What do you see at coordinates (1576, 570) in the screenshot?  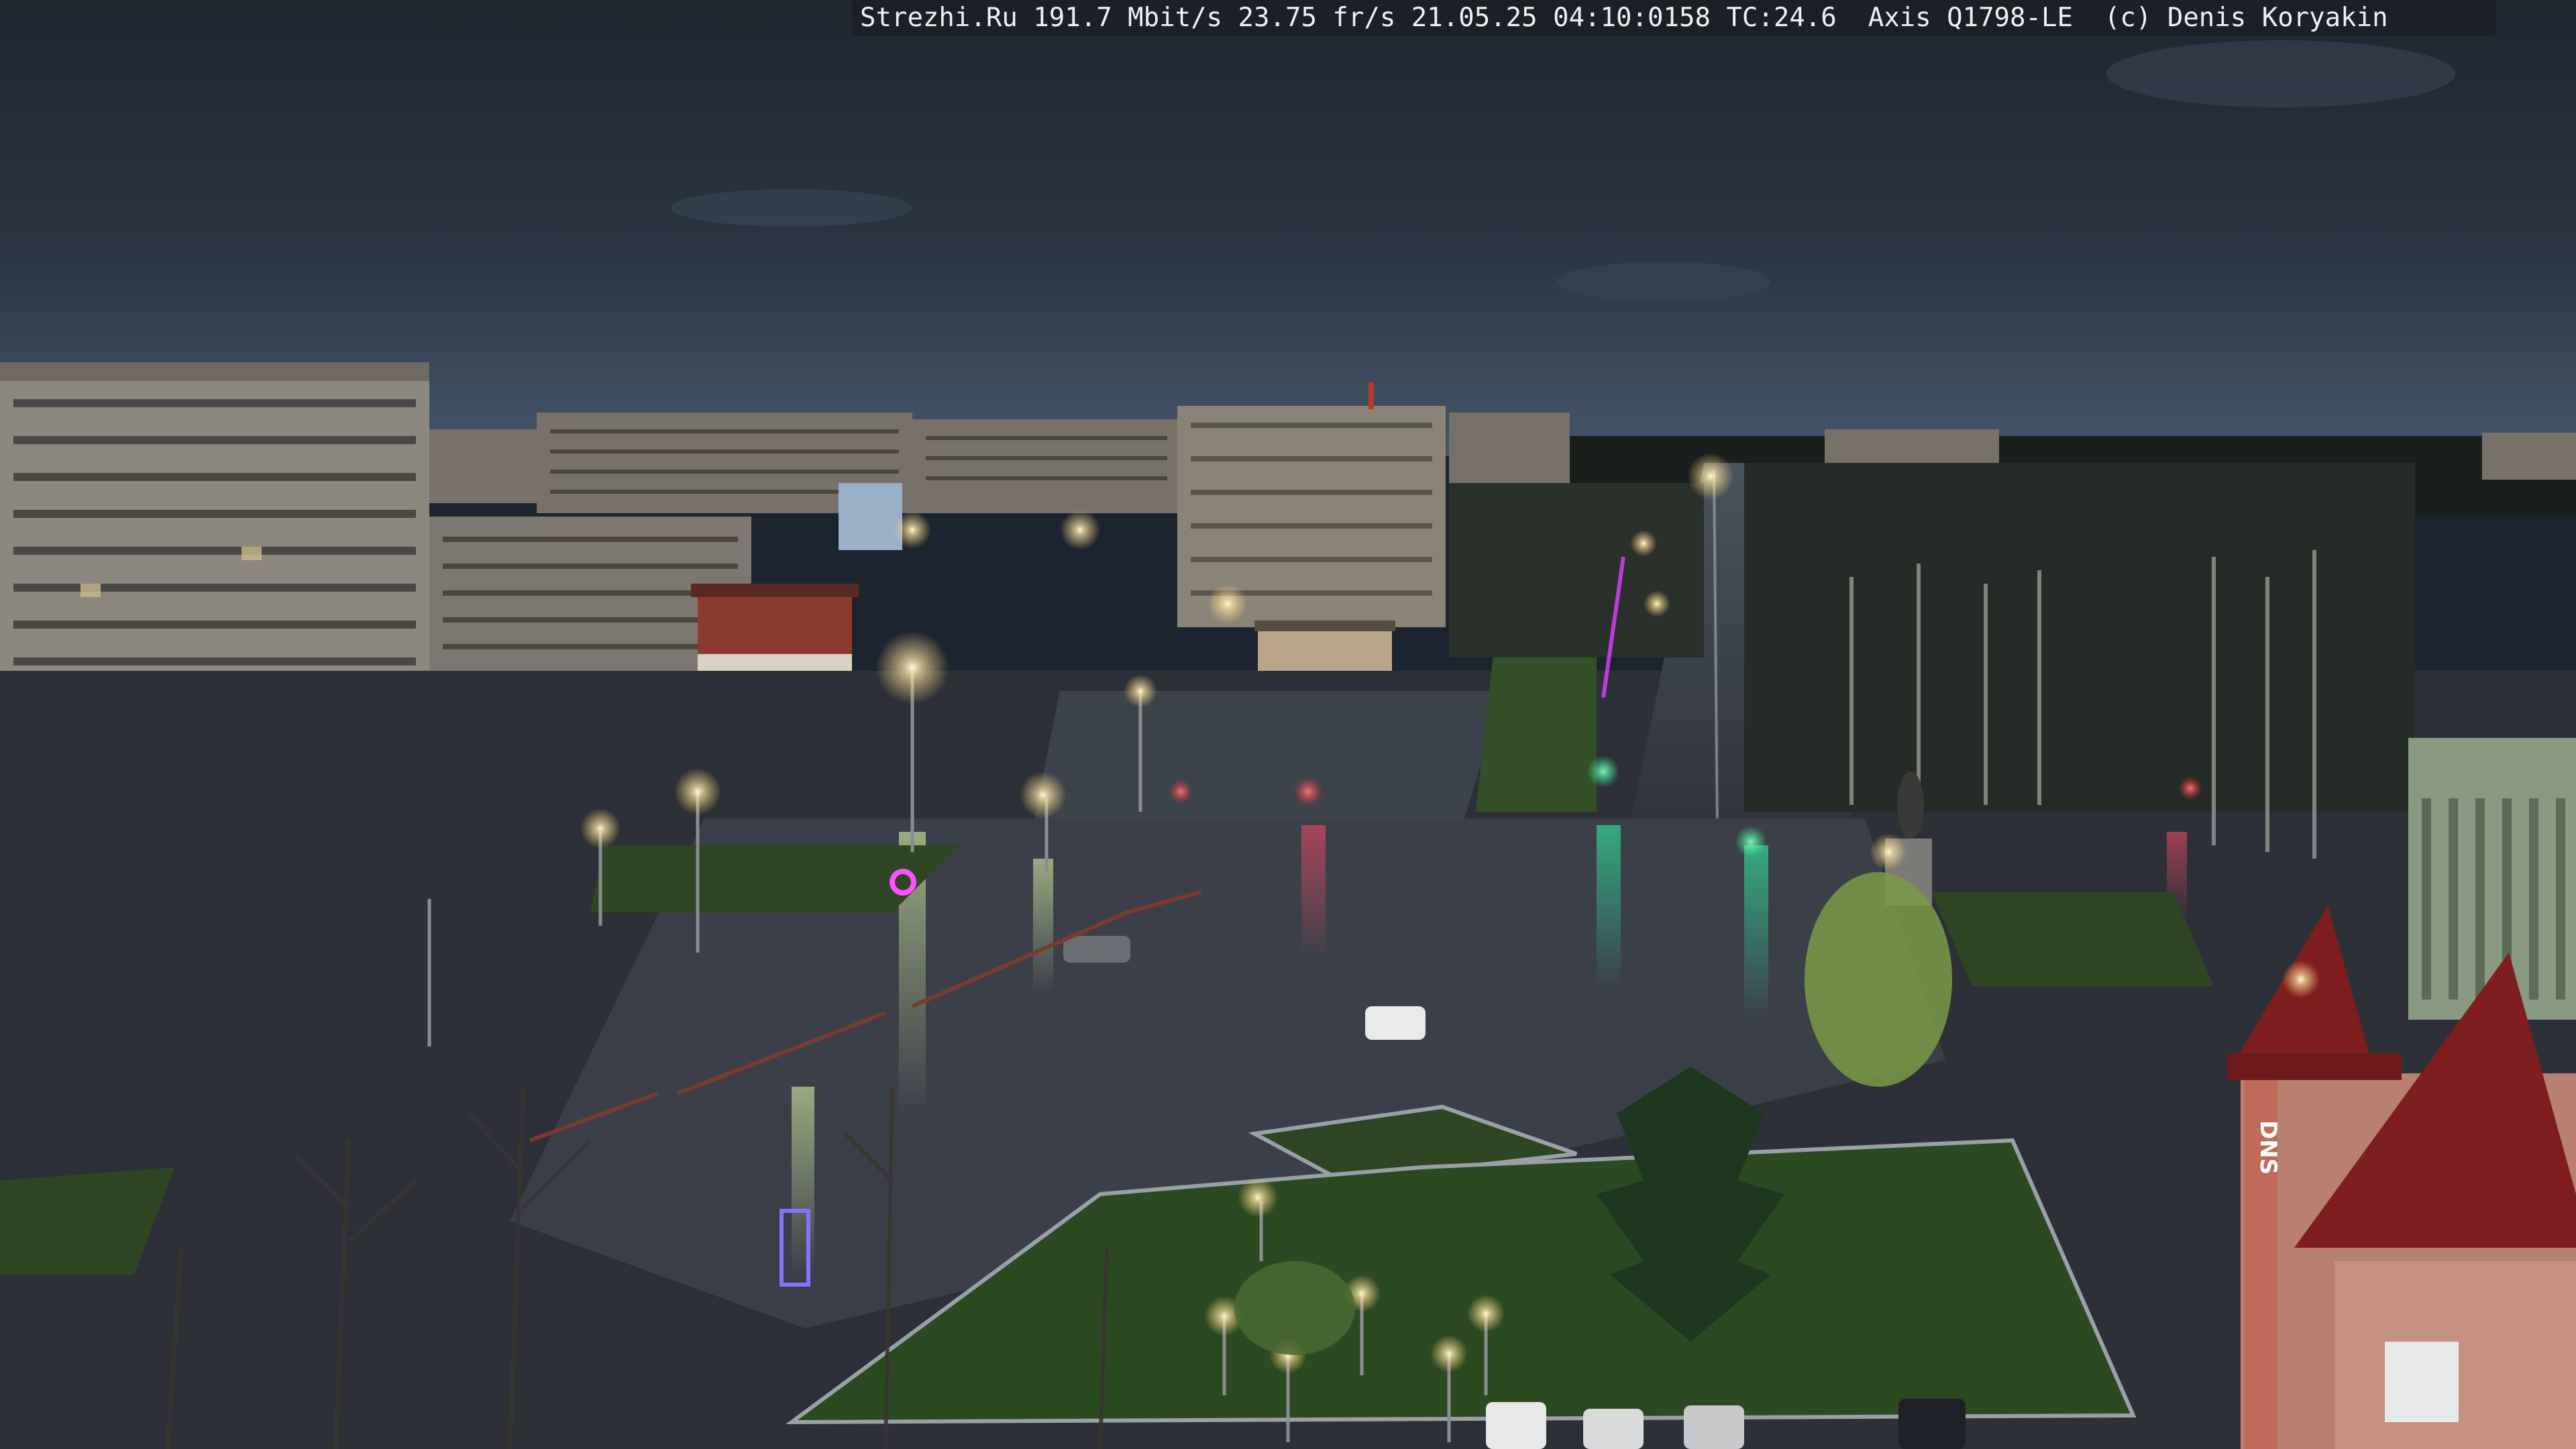 I see `left-forest` at bounding box center [1576, 570].